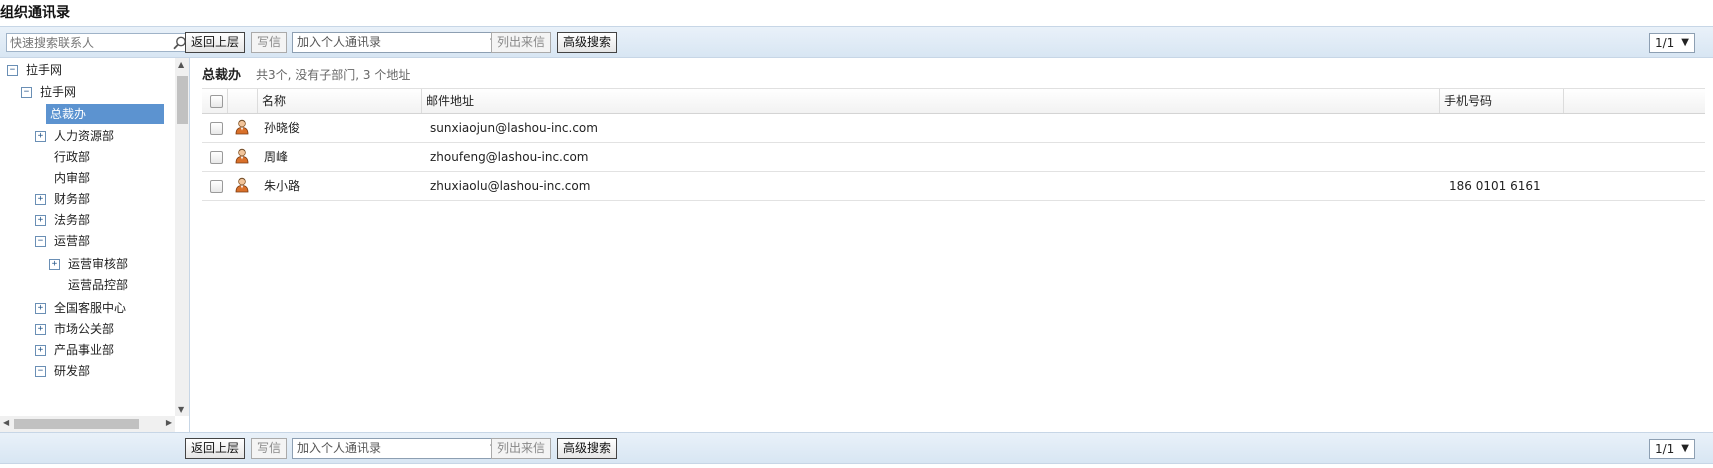 This screenshot has width=1713, height=468. Describe the element at coordinates (953, 157) in the screenshot. I see `table-row: 周峰 zhoufeng@lashou-inc.com` at that location.